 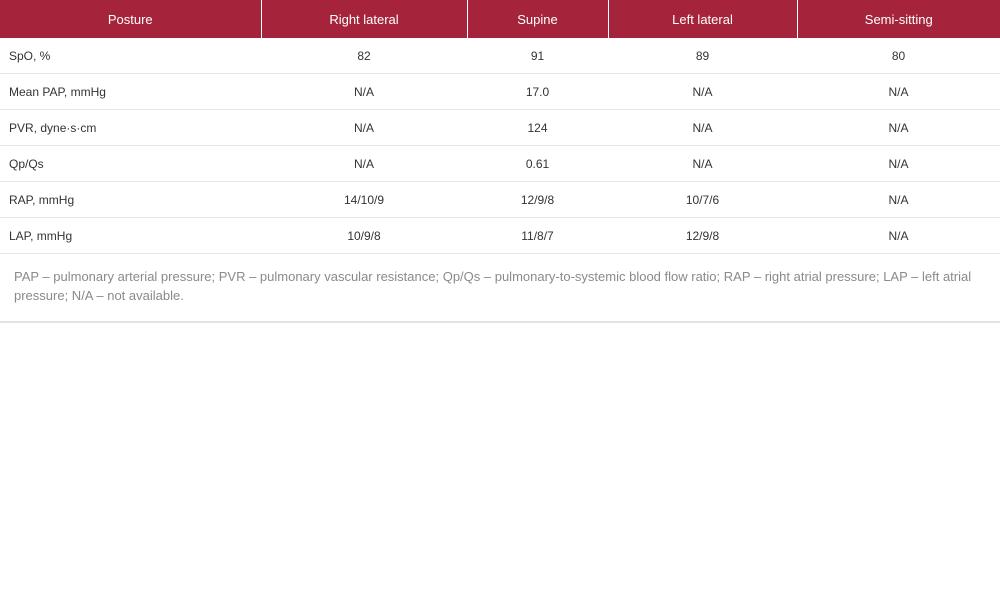 What do you see at coordinates (538, 19) in the screenshot?
I see `column-header-supine: Supine` at bounding box center [538, 19].